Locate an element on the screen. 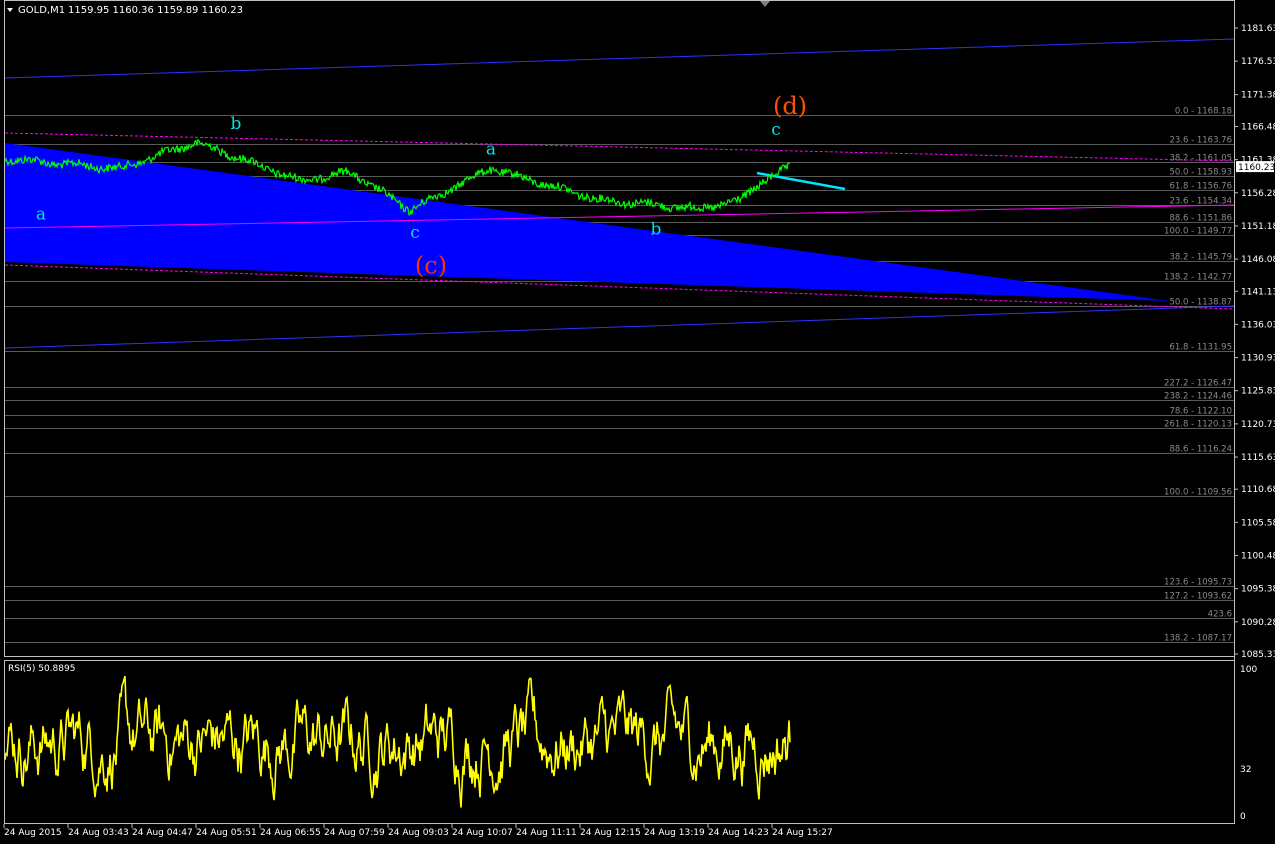 This screenshot has width=1275, height=844. time-tick-label: 24 Aug 12:15 is located at coordinates (610, 833).